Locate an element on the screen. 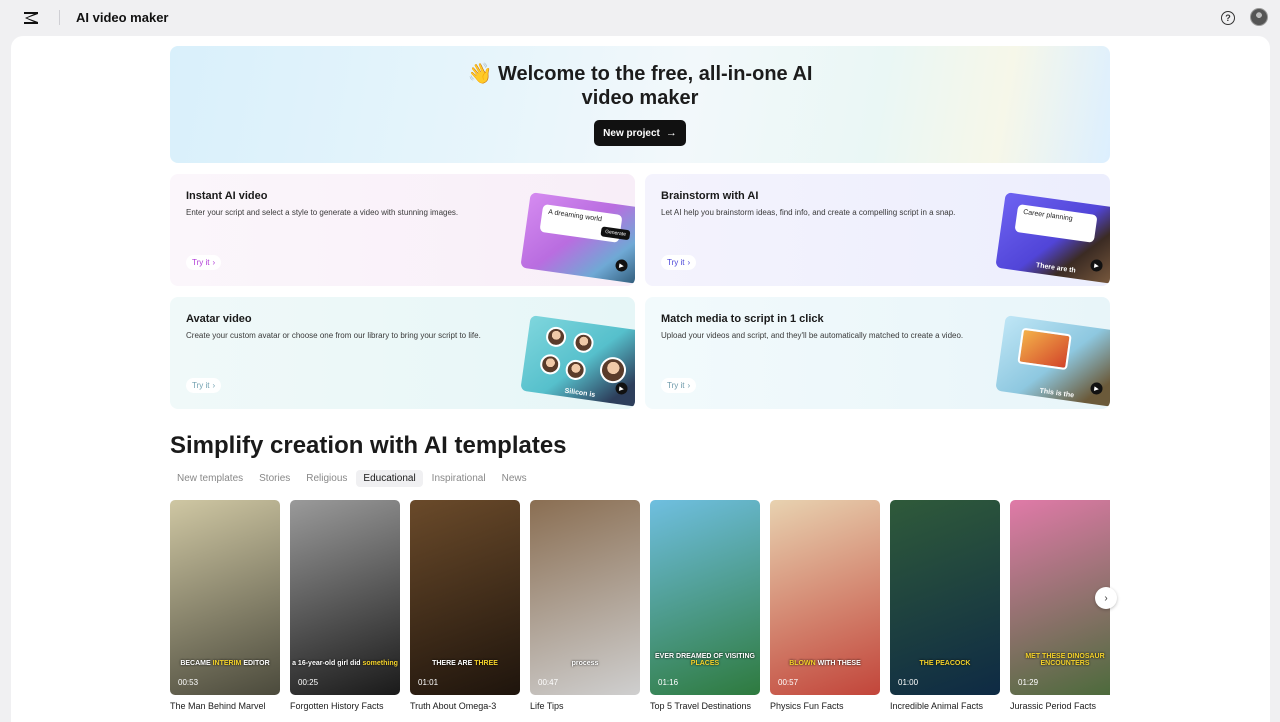  template-duration: 00:53 is located at coordinates (188, 682).